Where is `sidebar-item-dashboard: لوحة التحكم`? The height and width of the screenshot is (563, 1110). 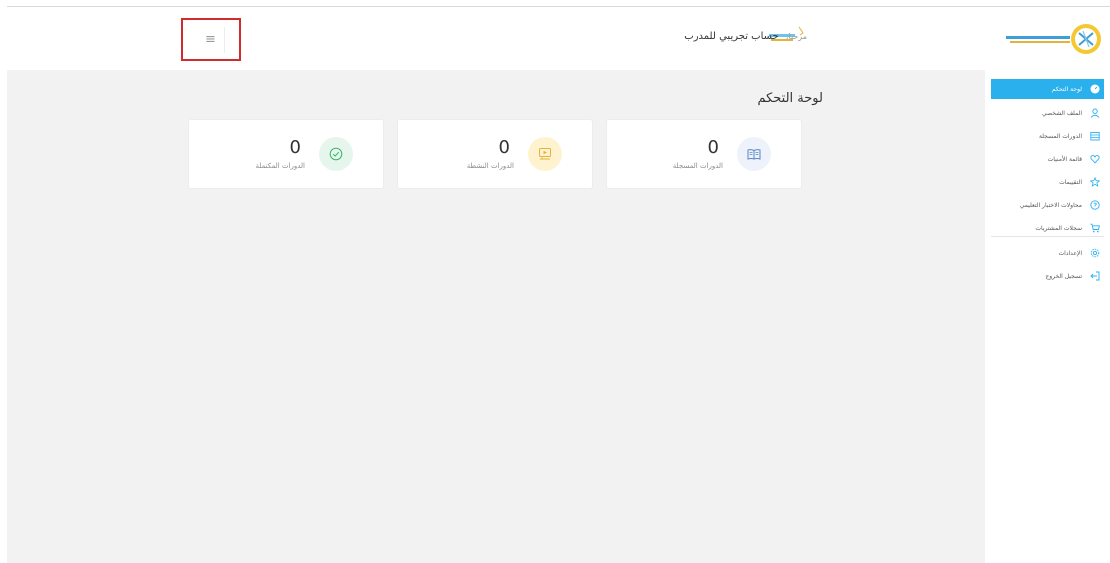 sidebar-item-dashboard: لوحة التحكم is located at coordinates (1047, 89).